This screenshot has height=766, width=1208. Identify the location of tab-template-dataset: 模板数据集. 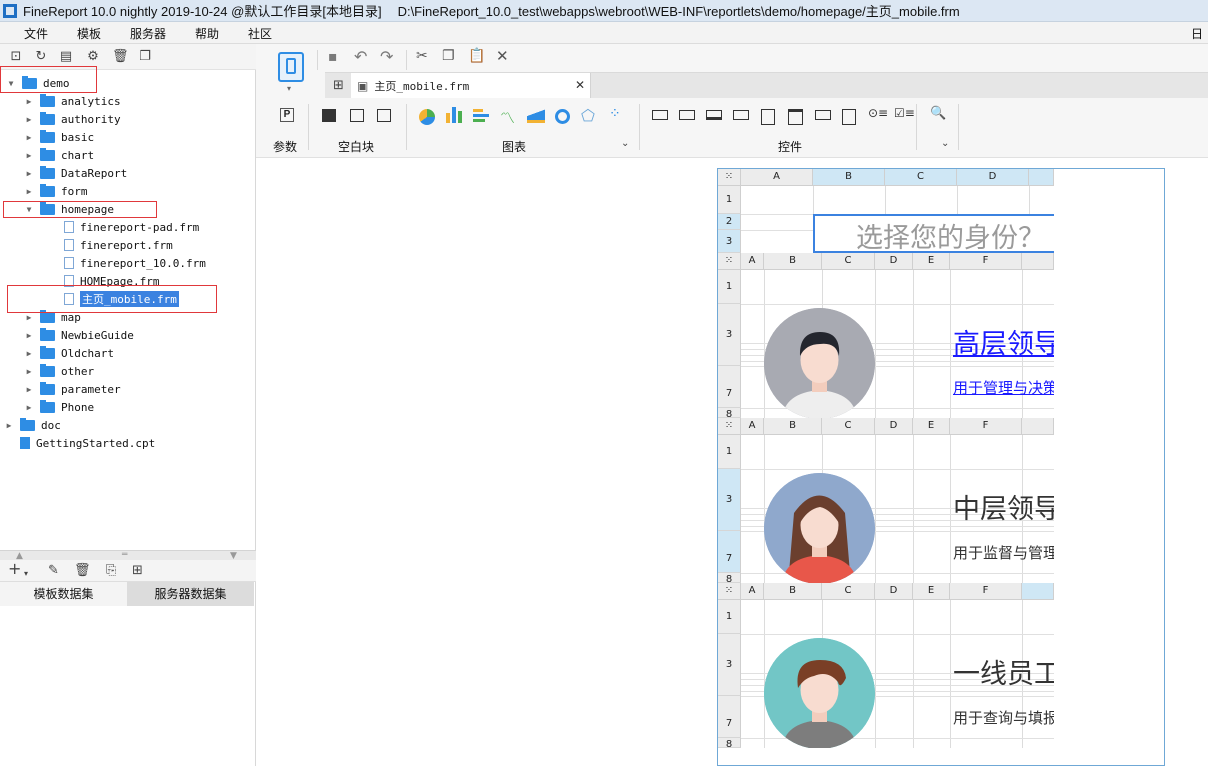
(63, 594).